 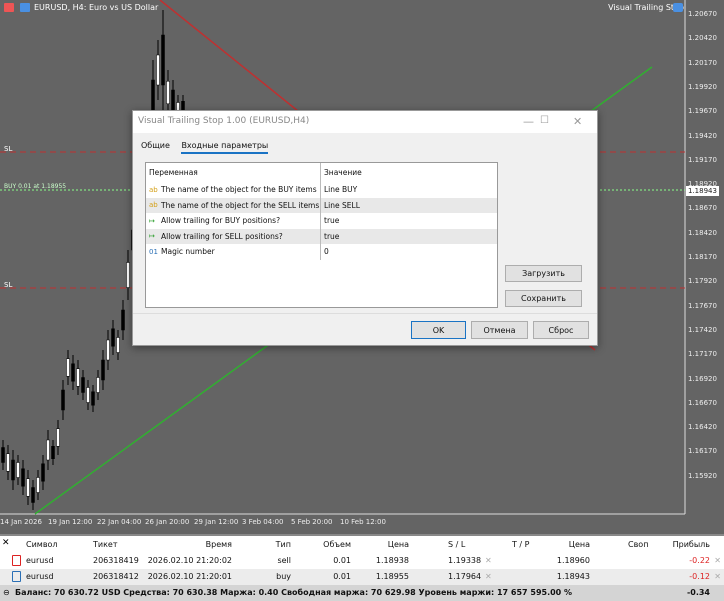 What do you see at coordinates (702, 62) in the screenshot?
I see `price-tick: 1.20170` at bounding box center [702, 62].